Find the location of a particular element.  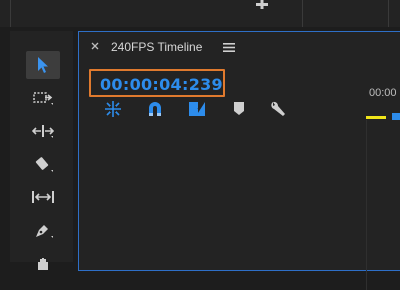

ruler-timecode-label: 00:00 is located at coordinates (383, 93).